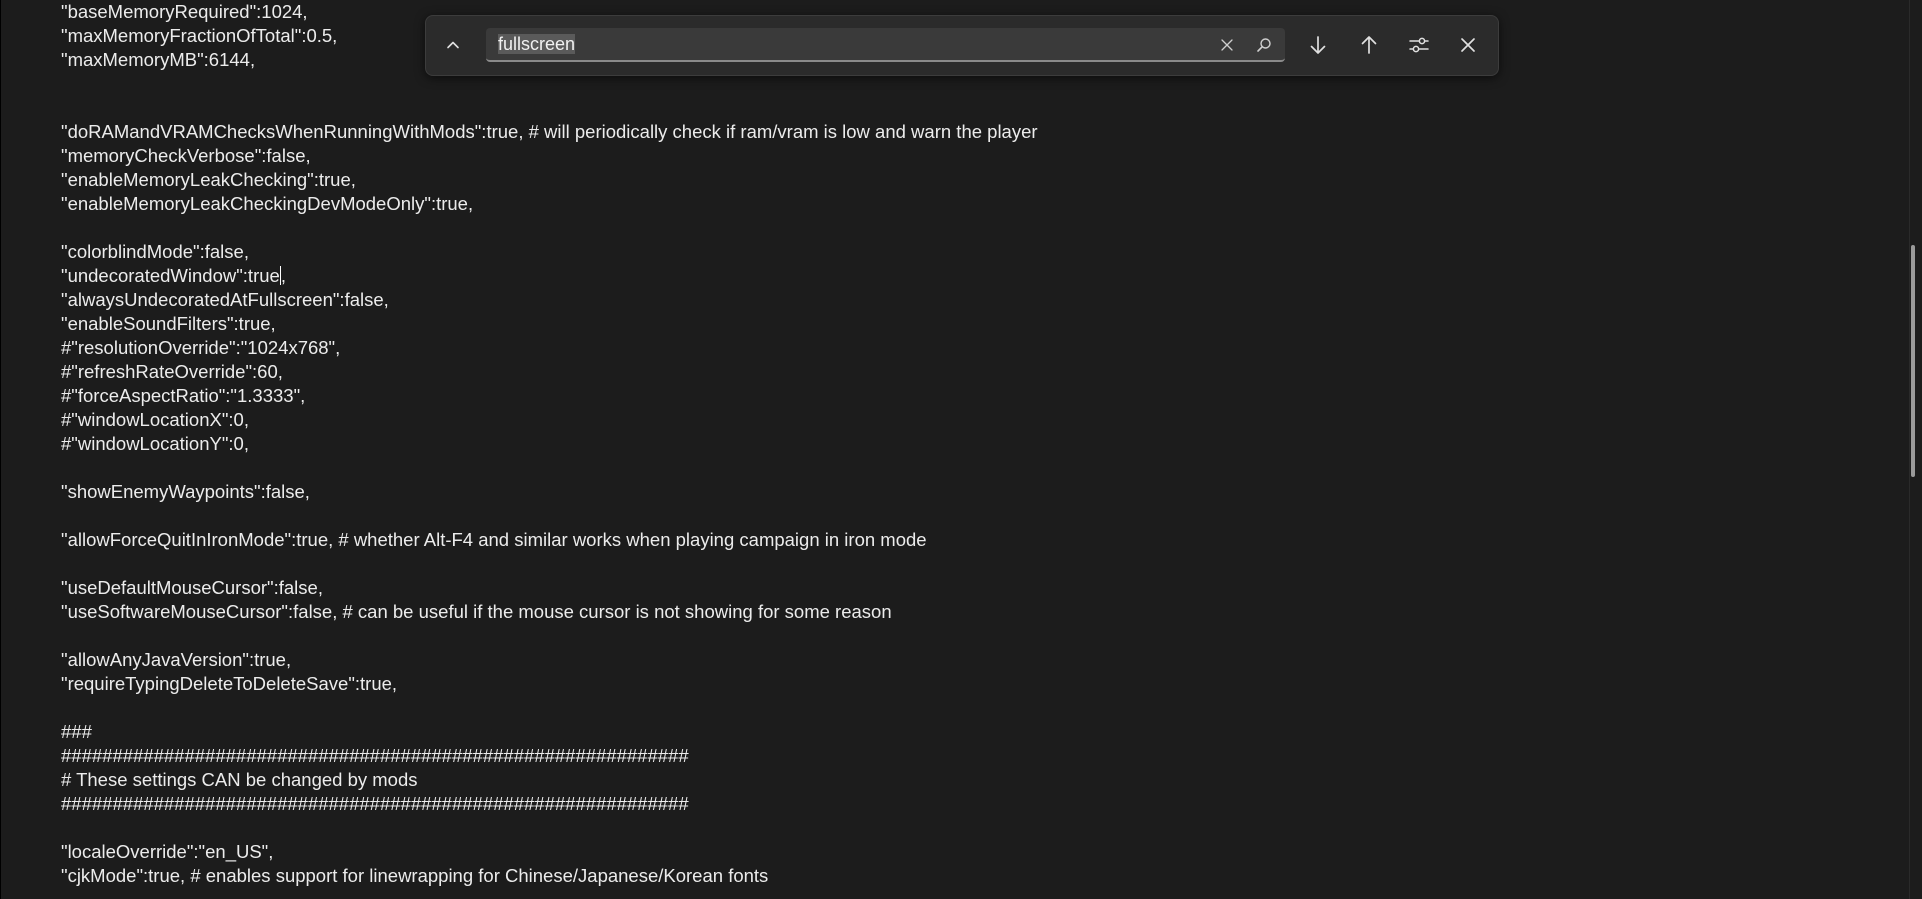  What do you see at coordinates (965, 180) in the screenshot?
I see `editor-line: "enableMemoryLeakChecking":true,` at bounding box center [965, 180].